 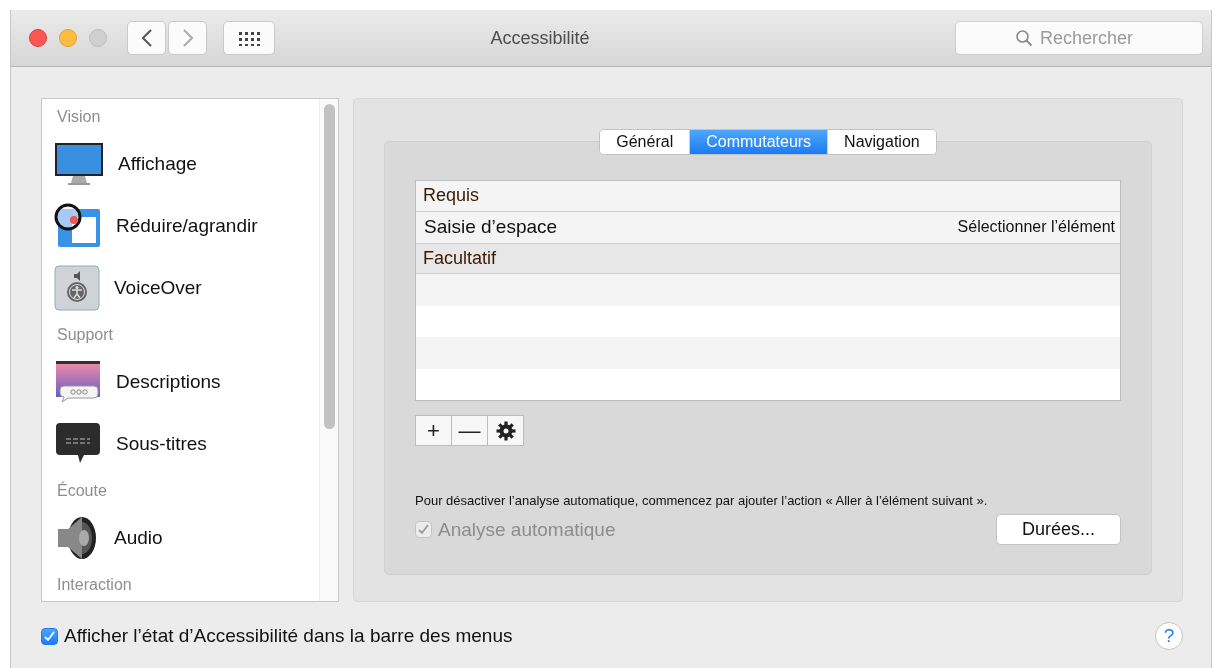 What do you see at coordinates (645, 142) in the screenshot?
I see `tab: Général` at bounding box center [645, 142].